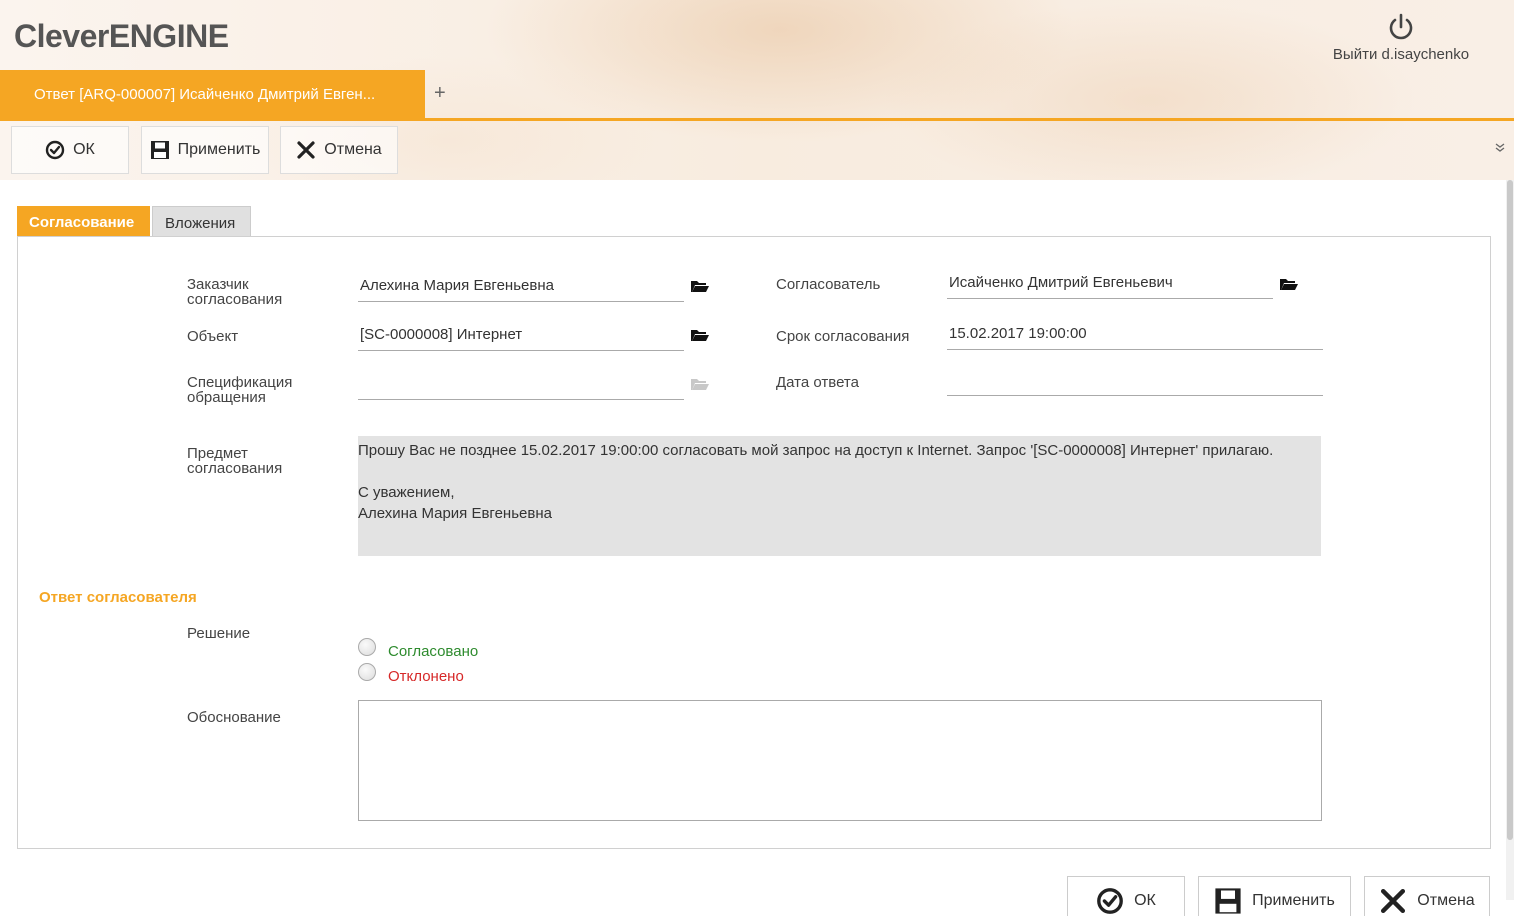 Image resolution: width=1514 pixels, height=916 pixels. What do you see at coordinates (118, 597) in the screenshot?
I see `section-title: Ответ согласователя` at bounding box center [118, 597].